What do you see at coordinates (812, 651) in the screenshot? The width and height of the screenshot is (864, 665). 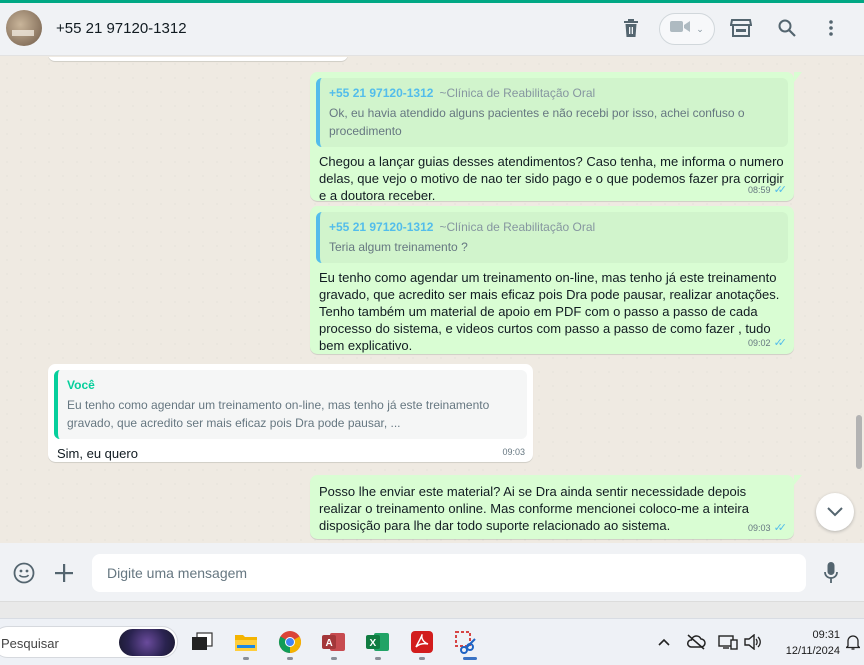 I see `clock-date: 12/11/2024` at bounding box center [812, 651].